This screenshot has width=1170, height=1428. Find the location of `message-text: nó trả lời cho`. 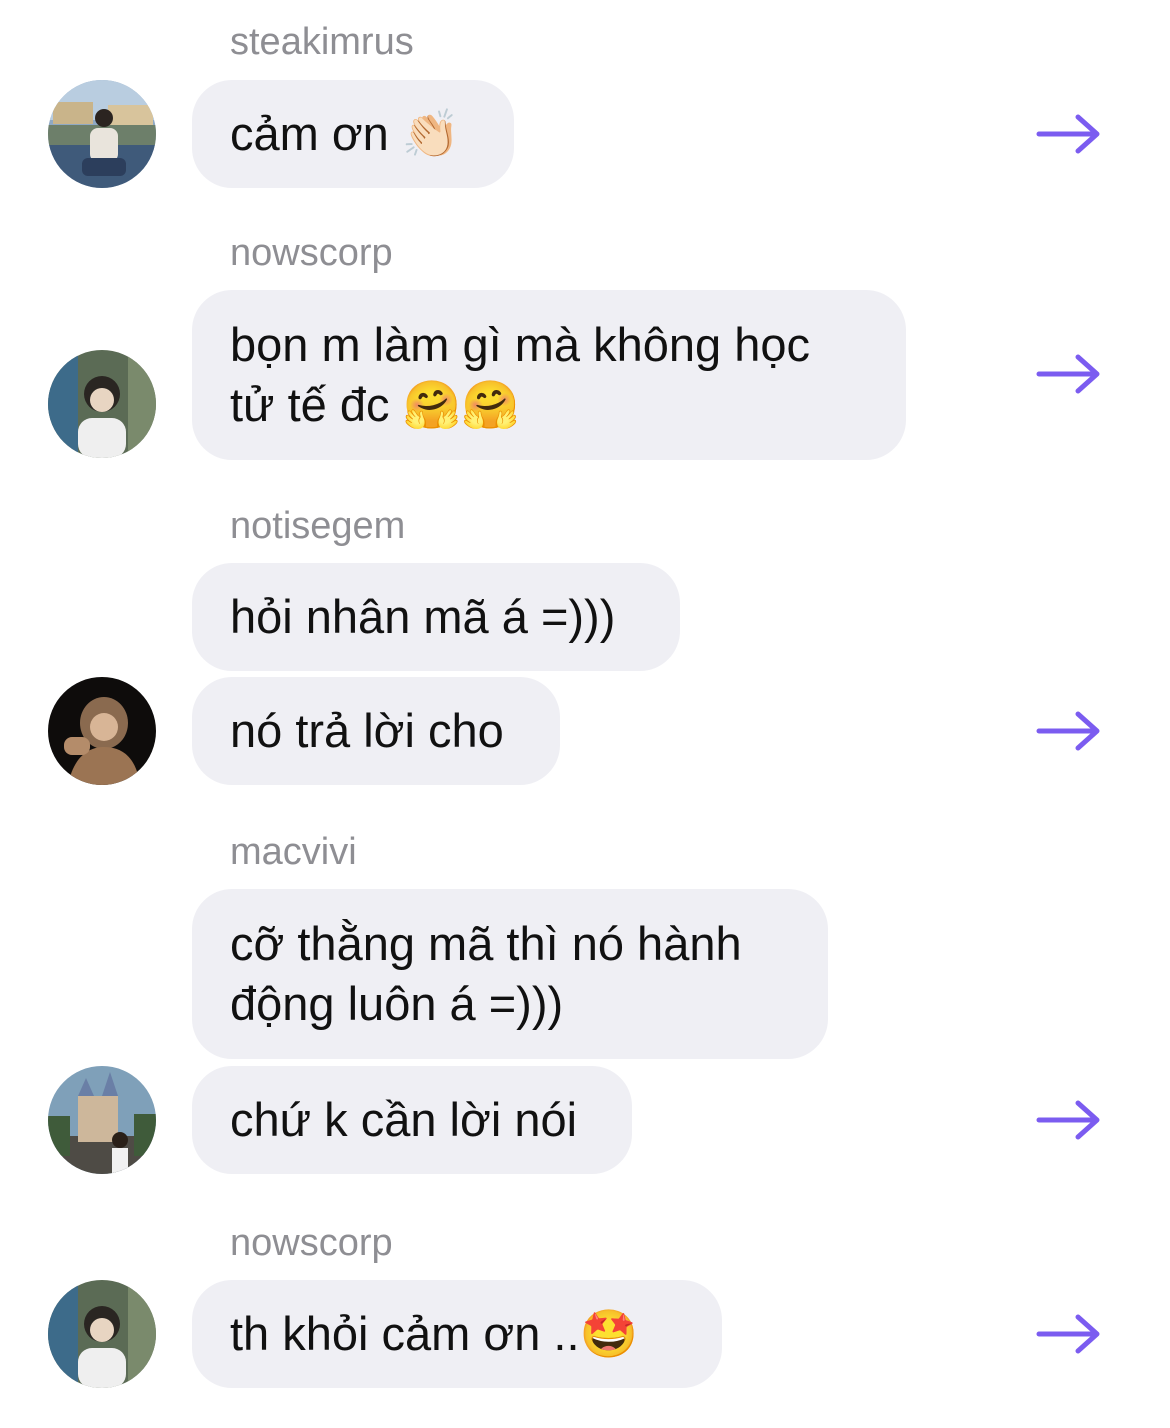

message-text: nó trả lời cho is located at coordinates (367, 730).